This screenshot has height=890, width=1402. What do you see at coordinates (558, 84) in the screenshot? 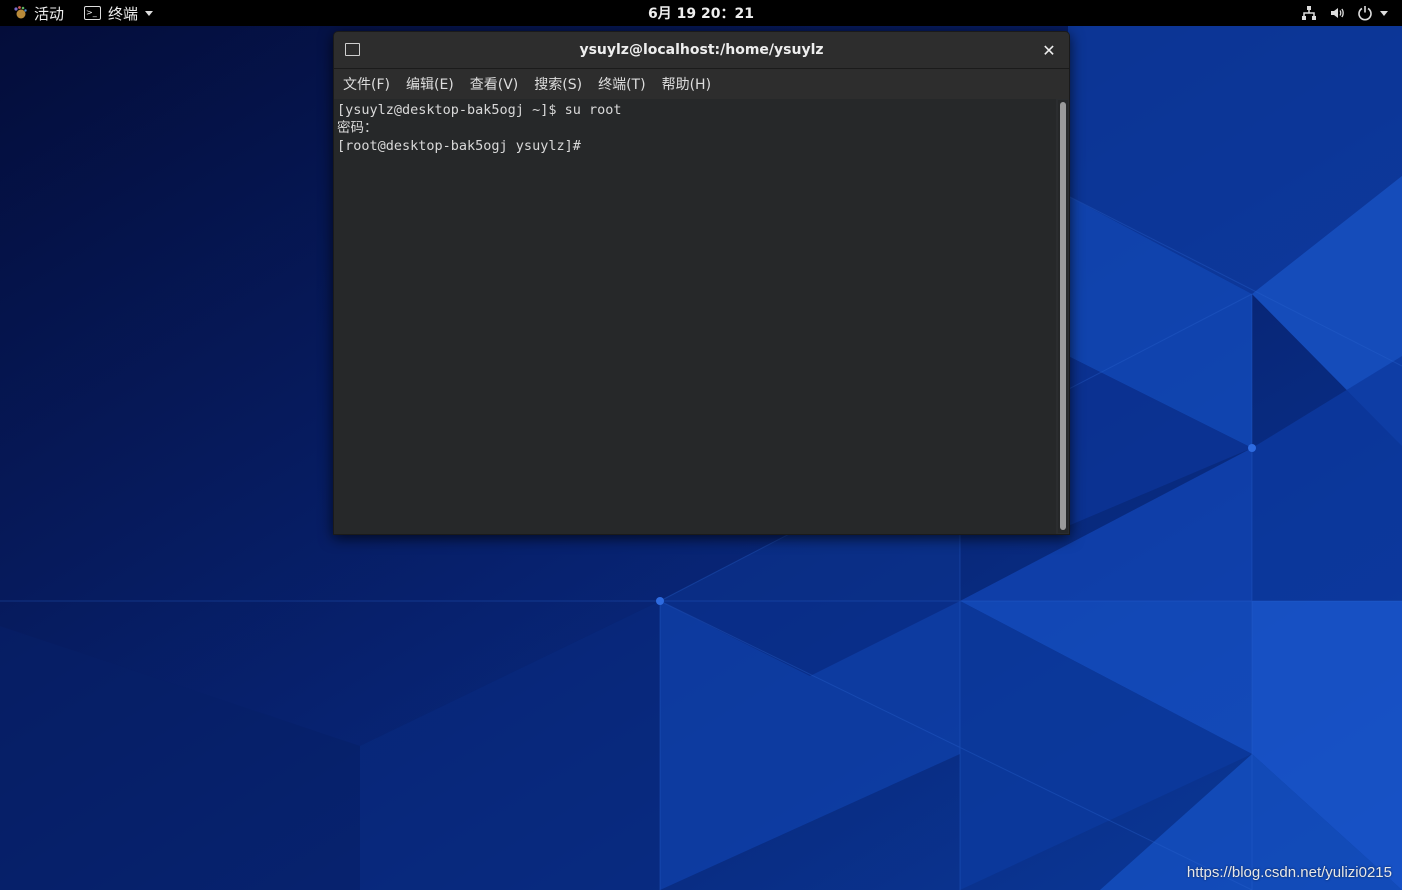
I see `menu-search: 搜索(S)` at bounding box center [558, 84].